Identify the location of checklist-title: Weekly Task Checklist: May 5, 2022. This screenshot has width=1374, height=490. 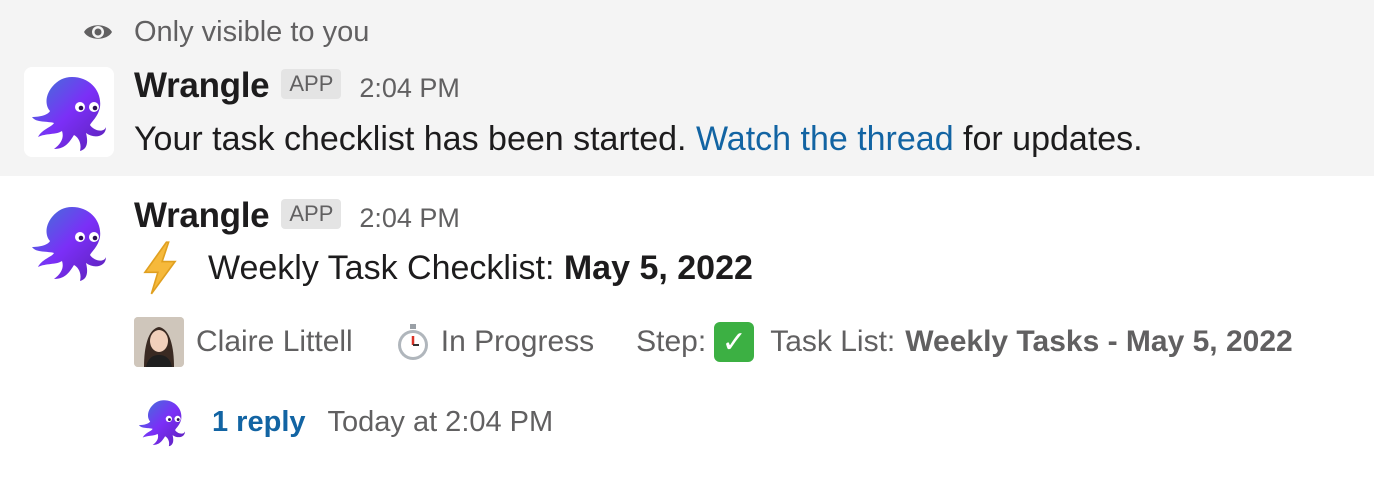
(443, 268).